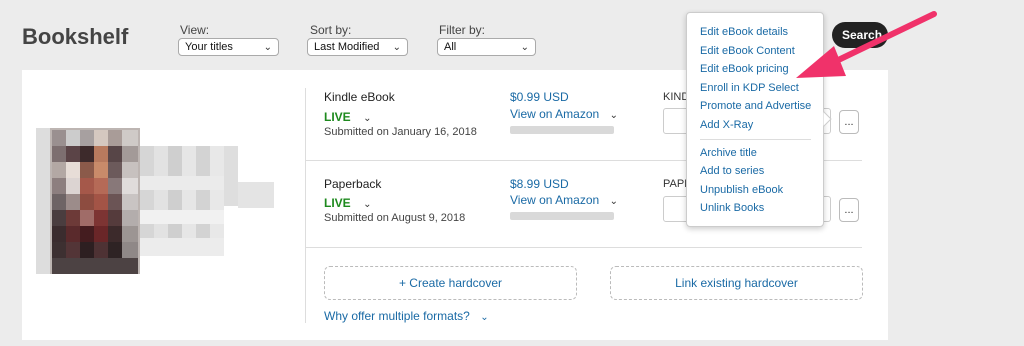 Image resolution: width=1024 pixels, height=346 pixels. I want to click on submitted-date: Submitted on August 9, 2018, so click(395, 218).